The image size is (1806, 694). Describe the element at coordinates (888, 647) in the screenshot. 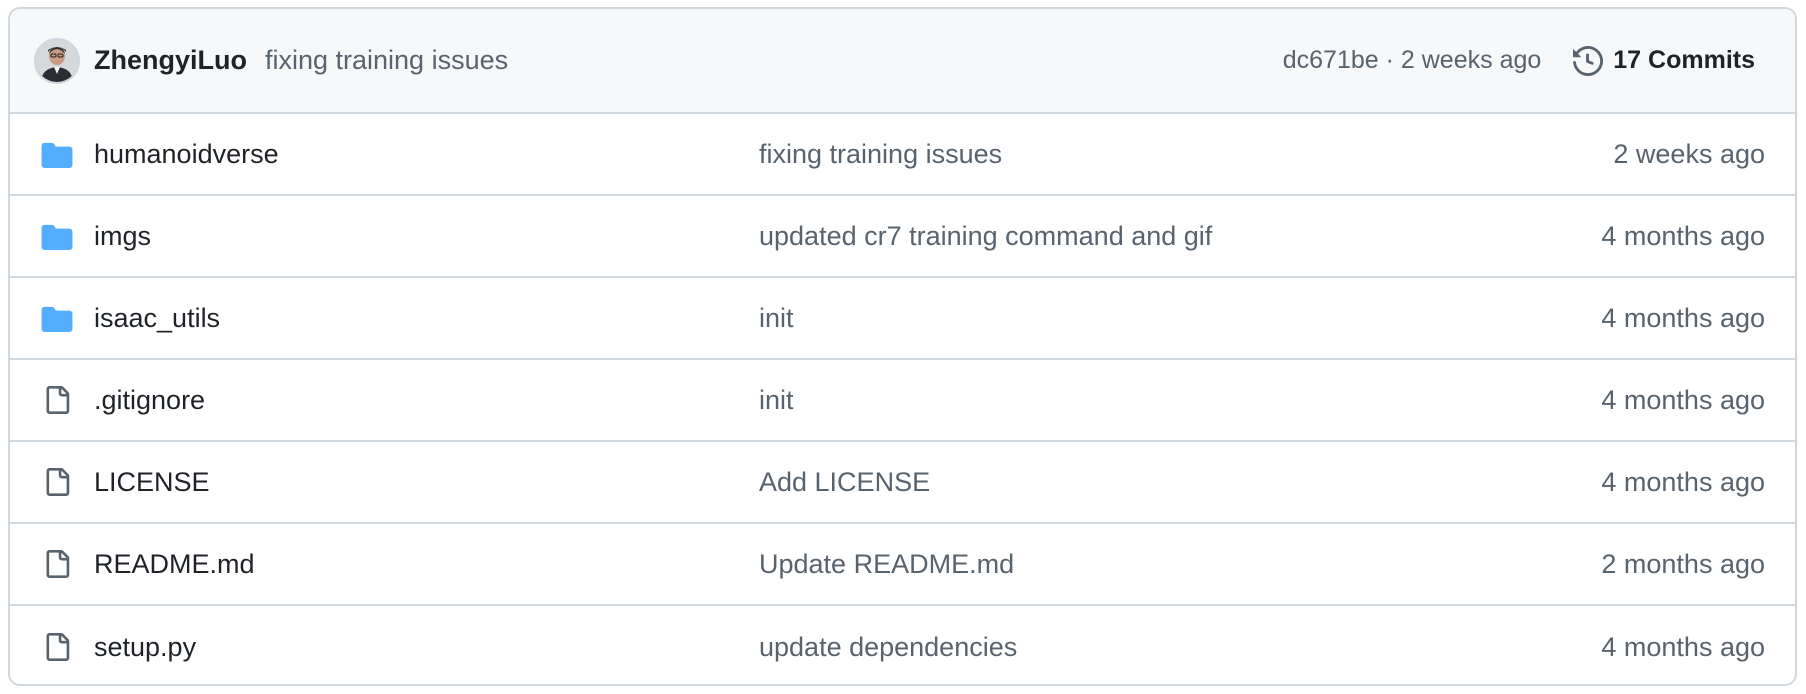

I see `file-commit-message-link: update dependencies` at that location.